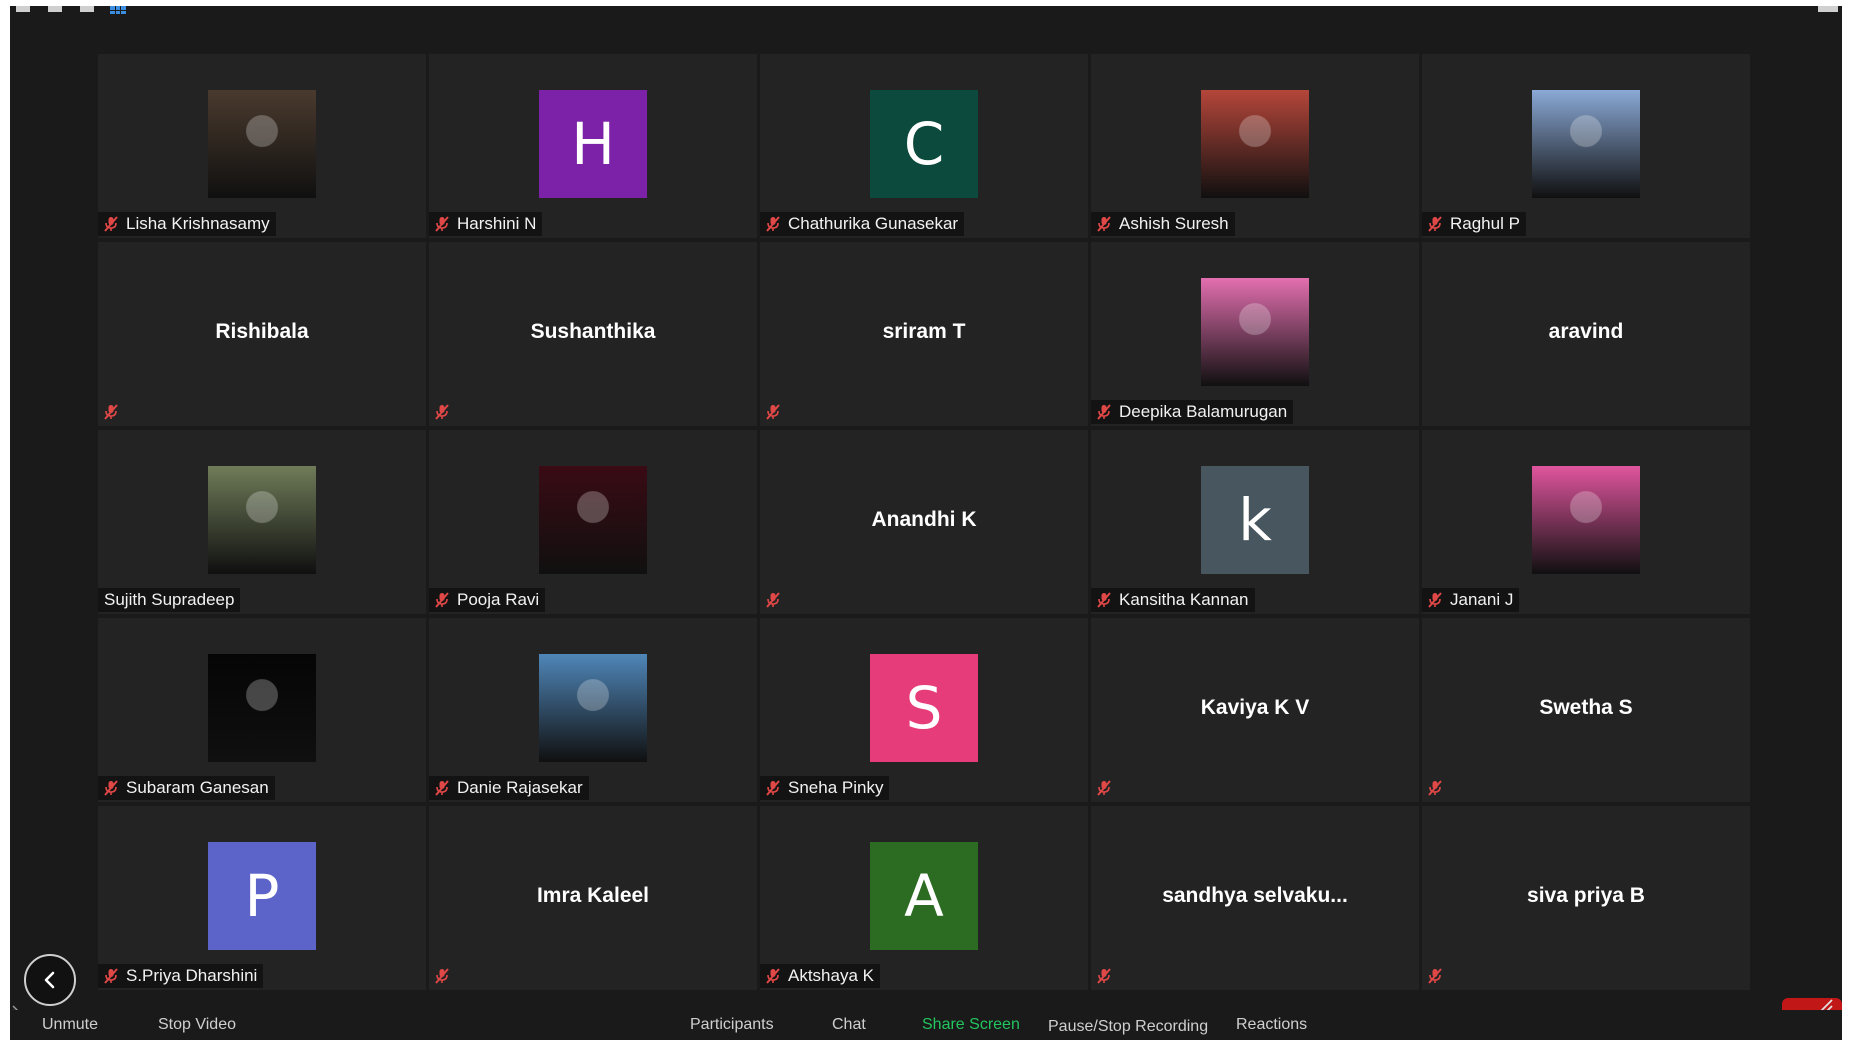  What do you see at coordinates (70, 1025) in the screenshot?
I see `unmute-button: Unmute` at bounding box center [70, 1025].